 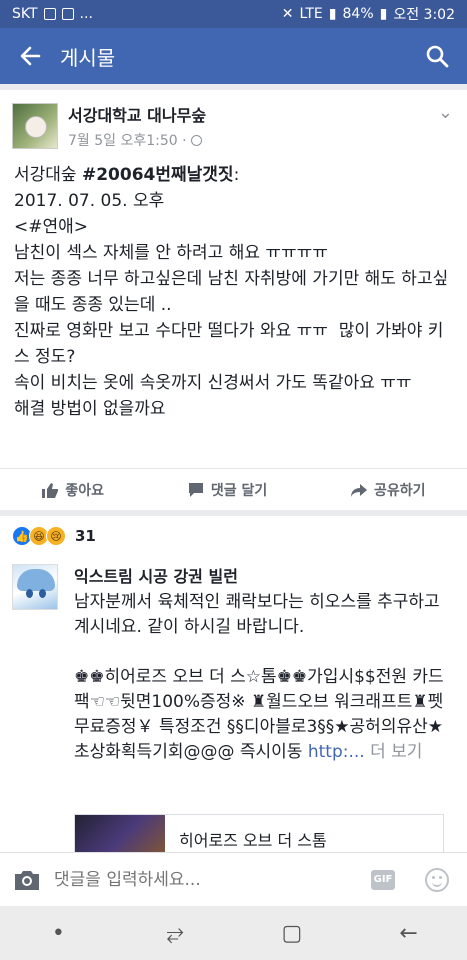 I want to click on comment-input, so click(x=212, y=879).